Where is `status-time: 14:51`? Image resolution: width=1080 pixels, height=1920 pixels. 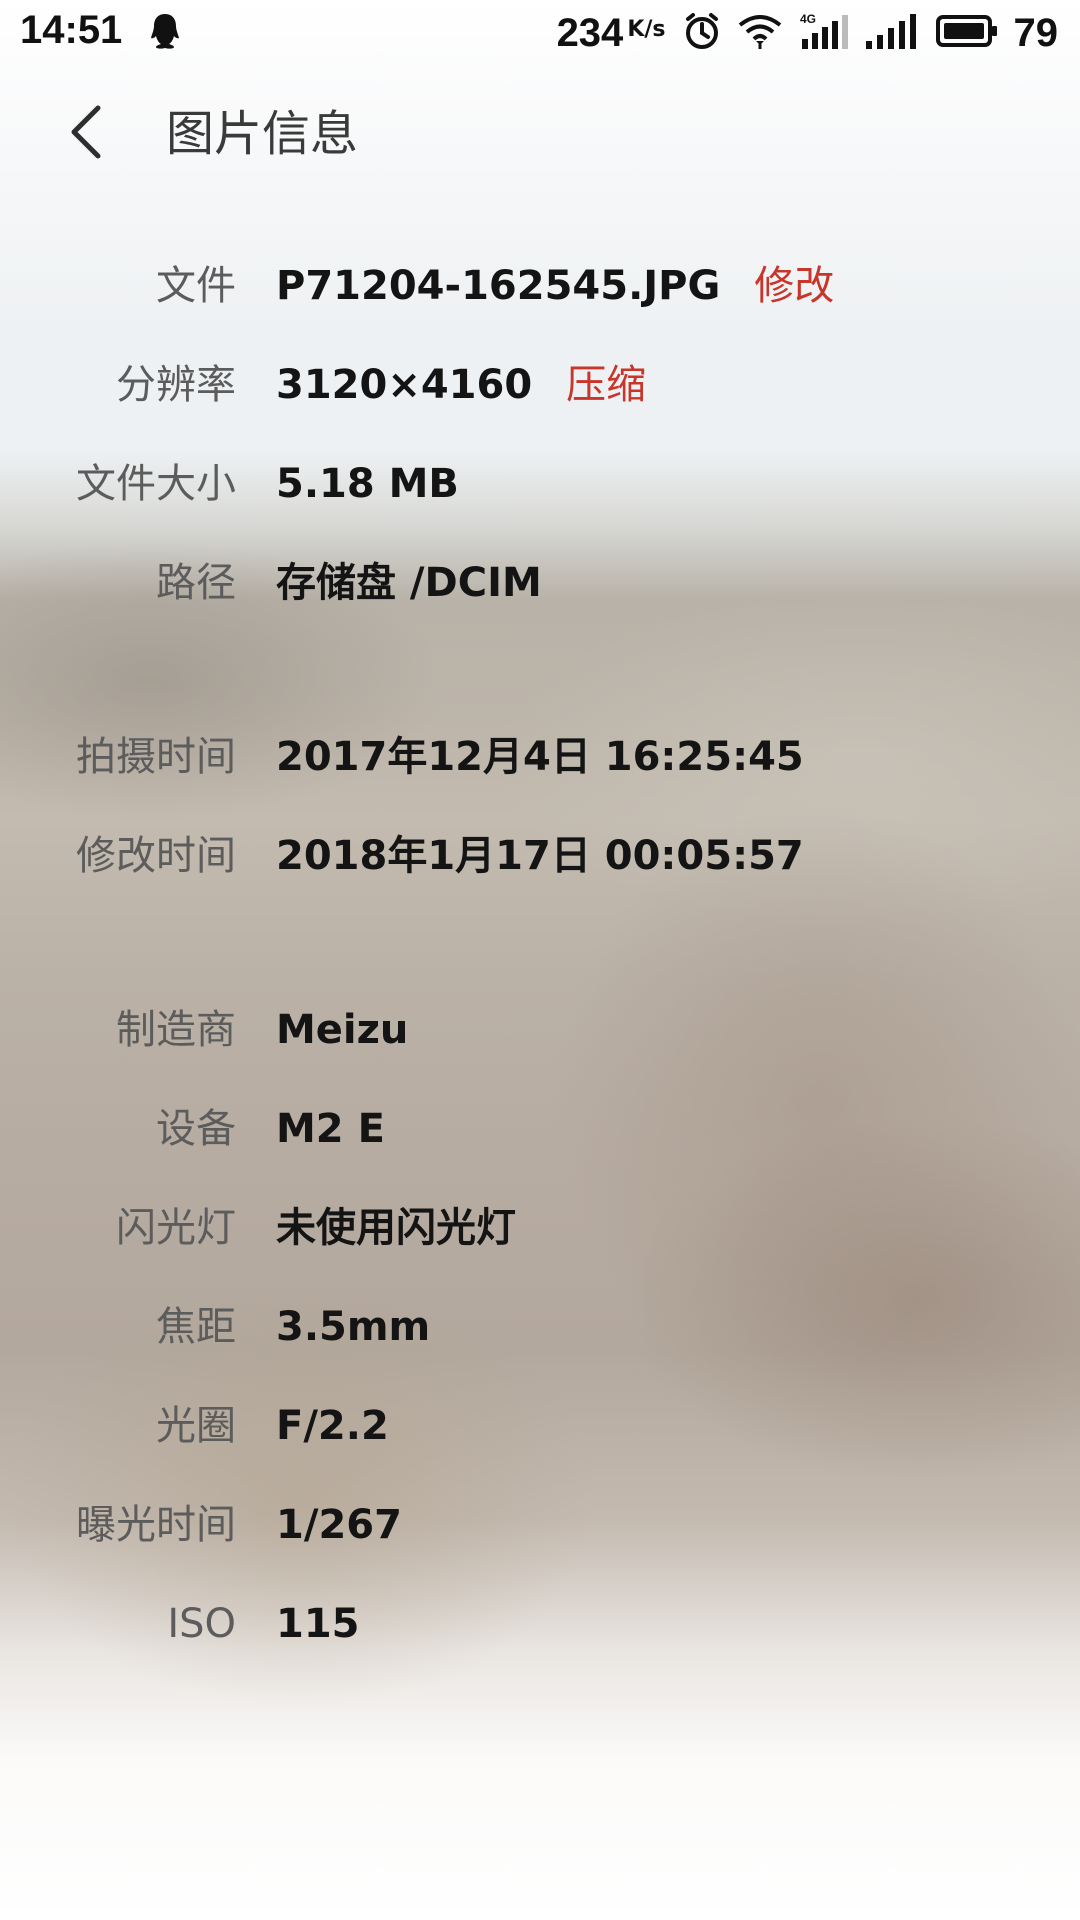 status-time: 14:51 is located at coordinates (71, 30).